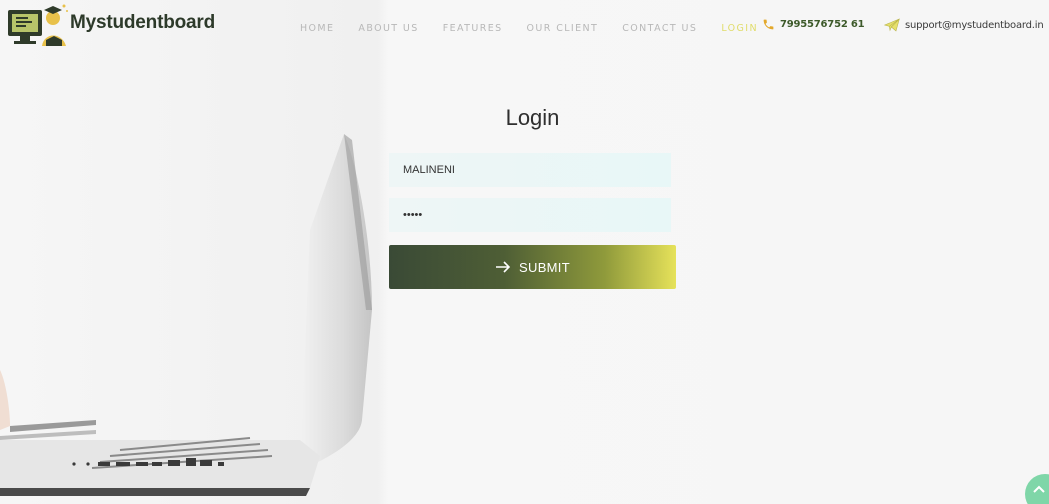 The height and width of the screenshot is (504, 1049). What do you see at coordinates (38, 25) in the screenshot?
I see `logo-icon` at bounding box center [38, 25].